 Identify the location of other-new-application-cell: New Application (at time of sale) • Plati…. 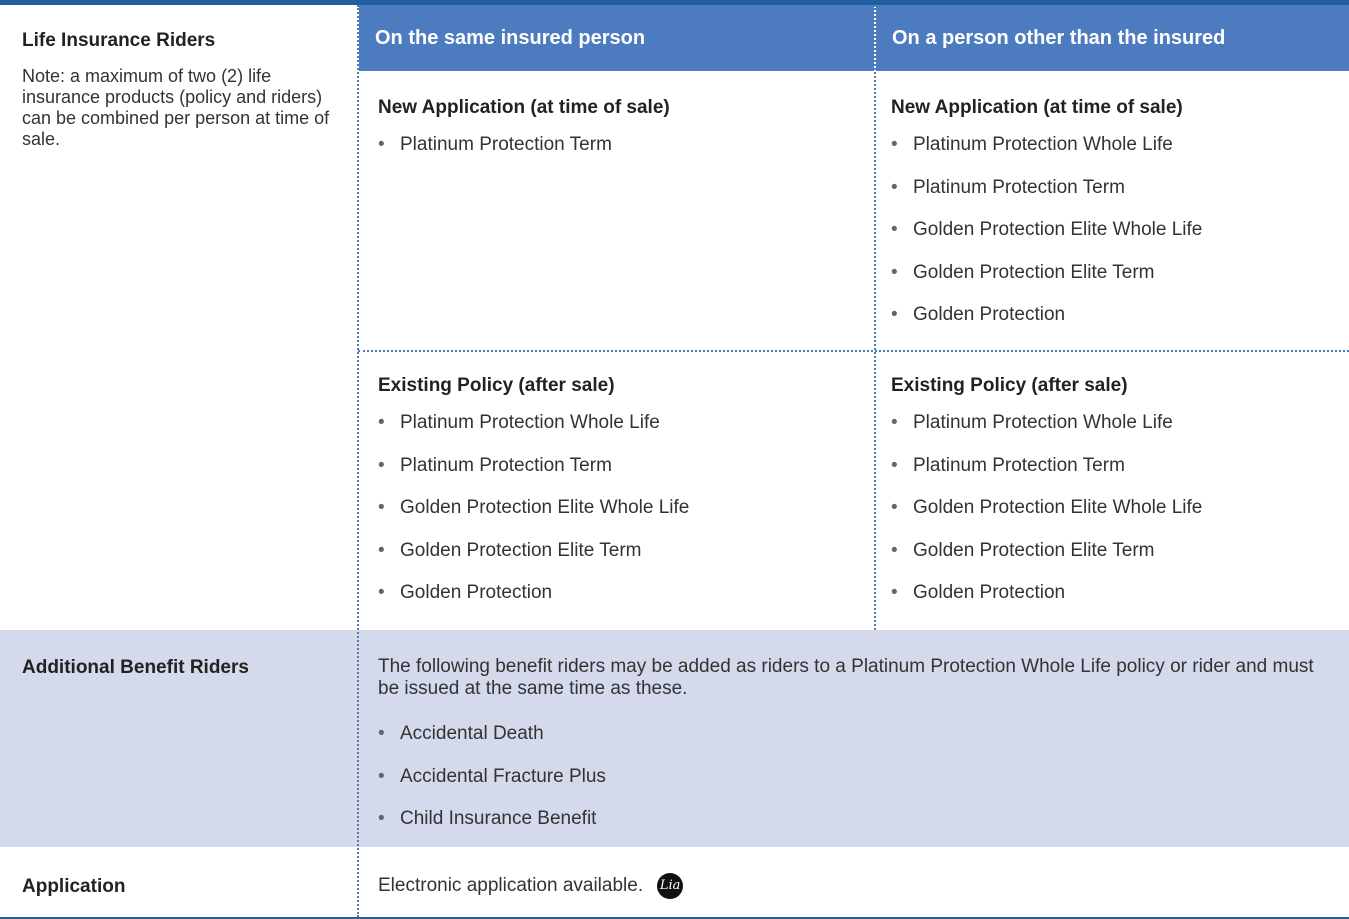
(1110, 222).